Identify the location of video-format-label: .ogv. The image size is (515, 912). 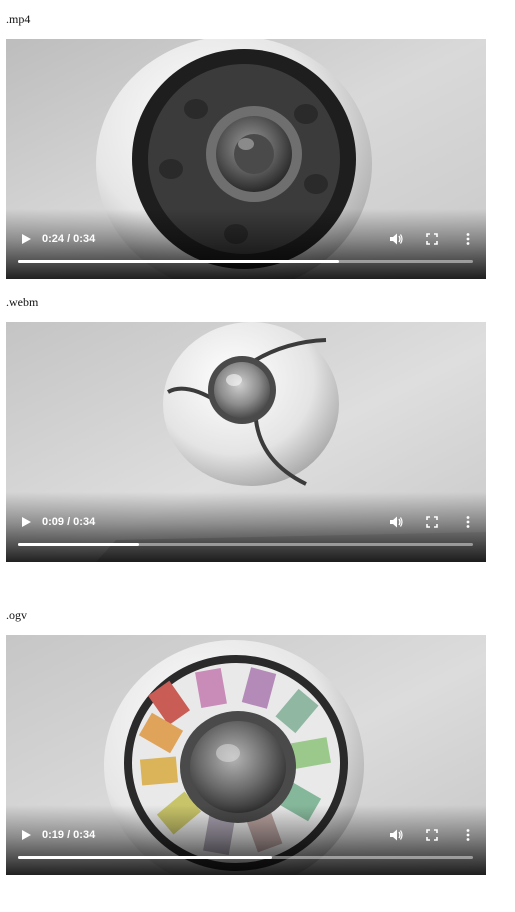
(16, 615).